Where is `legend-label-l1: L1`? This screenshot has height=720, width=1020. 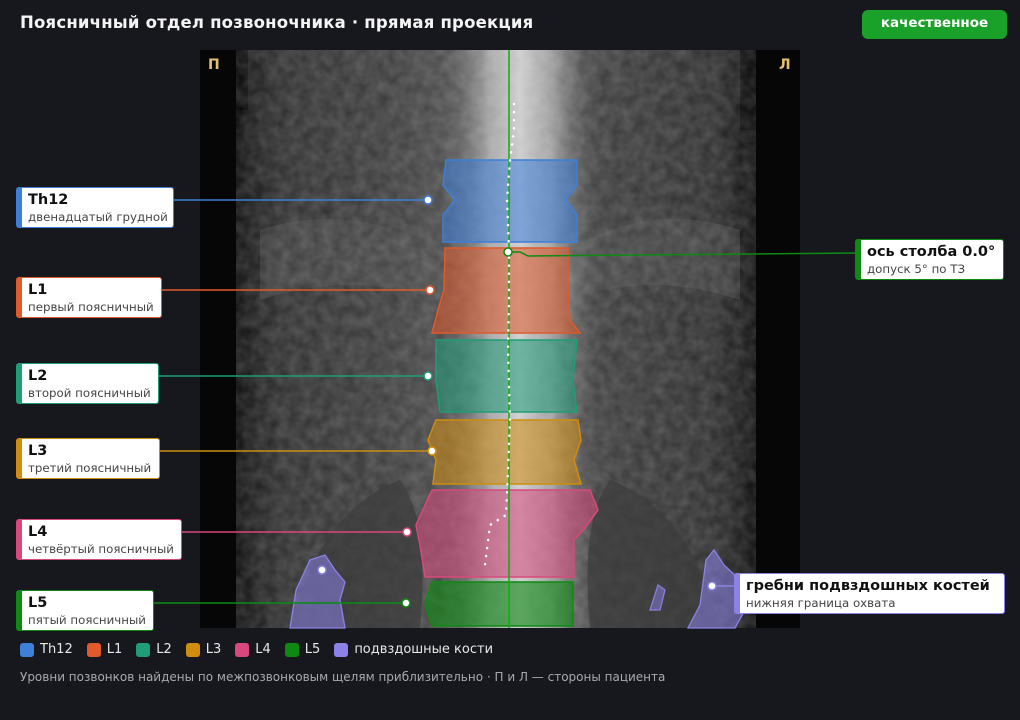
legend-label-l1: L1 is located at coordinates (114, 649).